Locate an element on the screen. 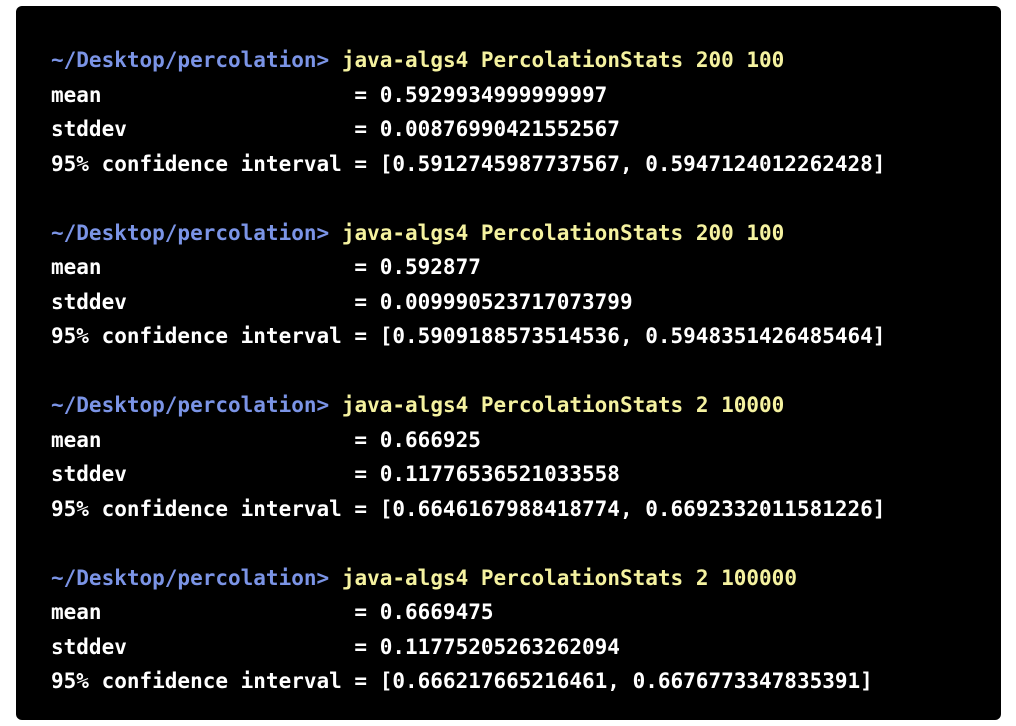 The image size is (1016, 726). output-mean: mean = 0.592877 is located at coordinates (266, 267).